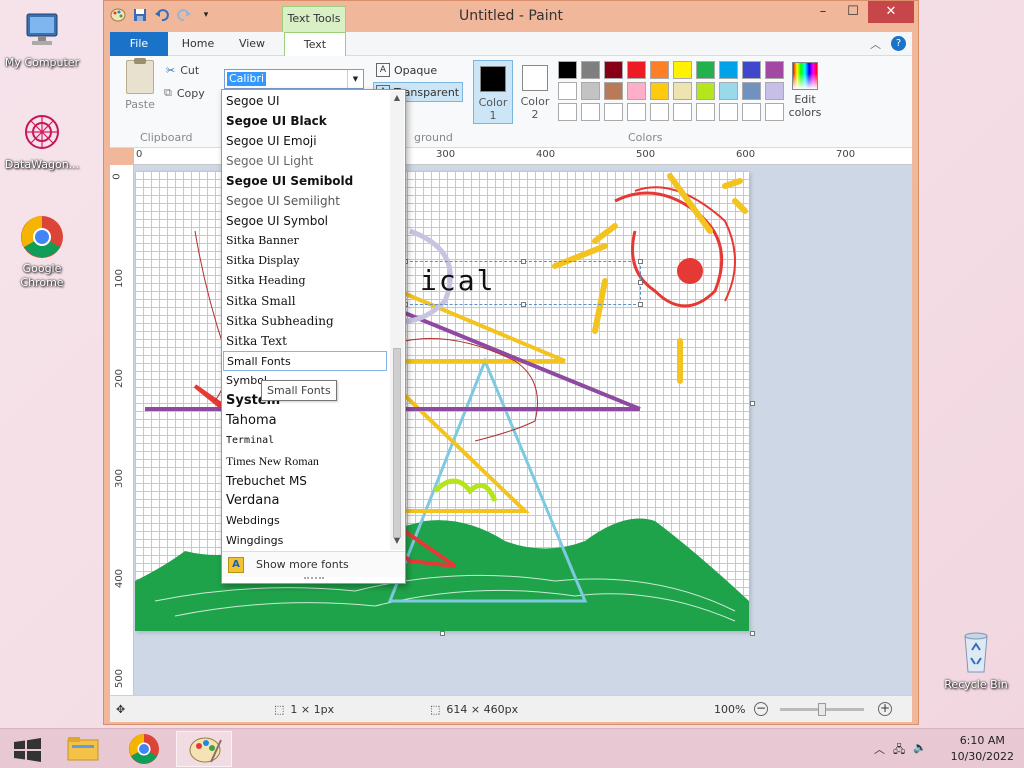 The width and height of the screenshot is (1024, 768). Describe the element at coordinates (899, 750) in the screenshot. I see `network-icon: 🖧` at that location.